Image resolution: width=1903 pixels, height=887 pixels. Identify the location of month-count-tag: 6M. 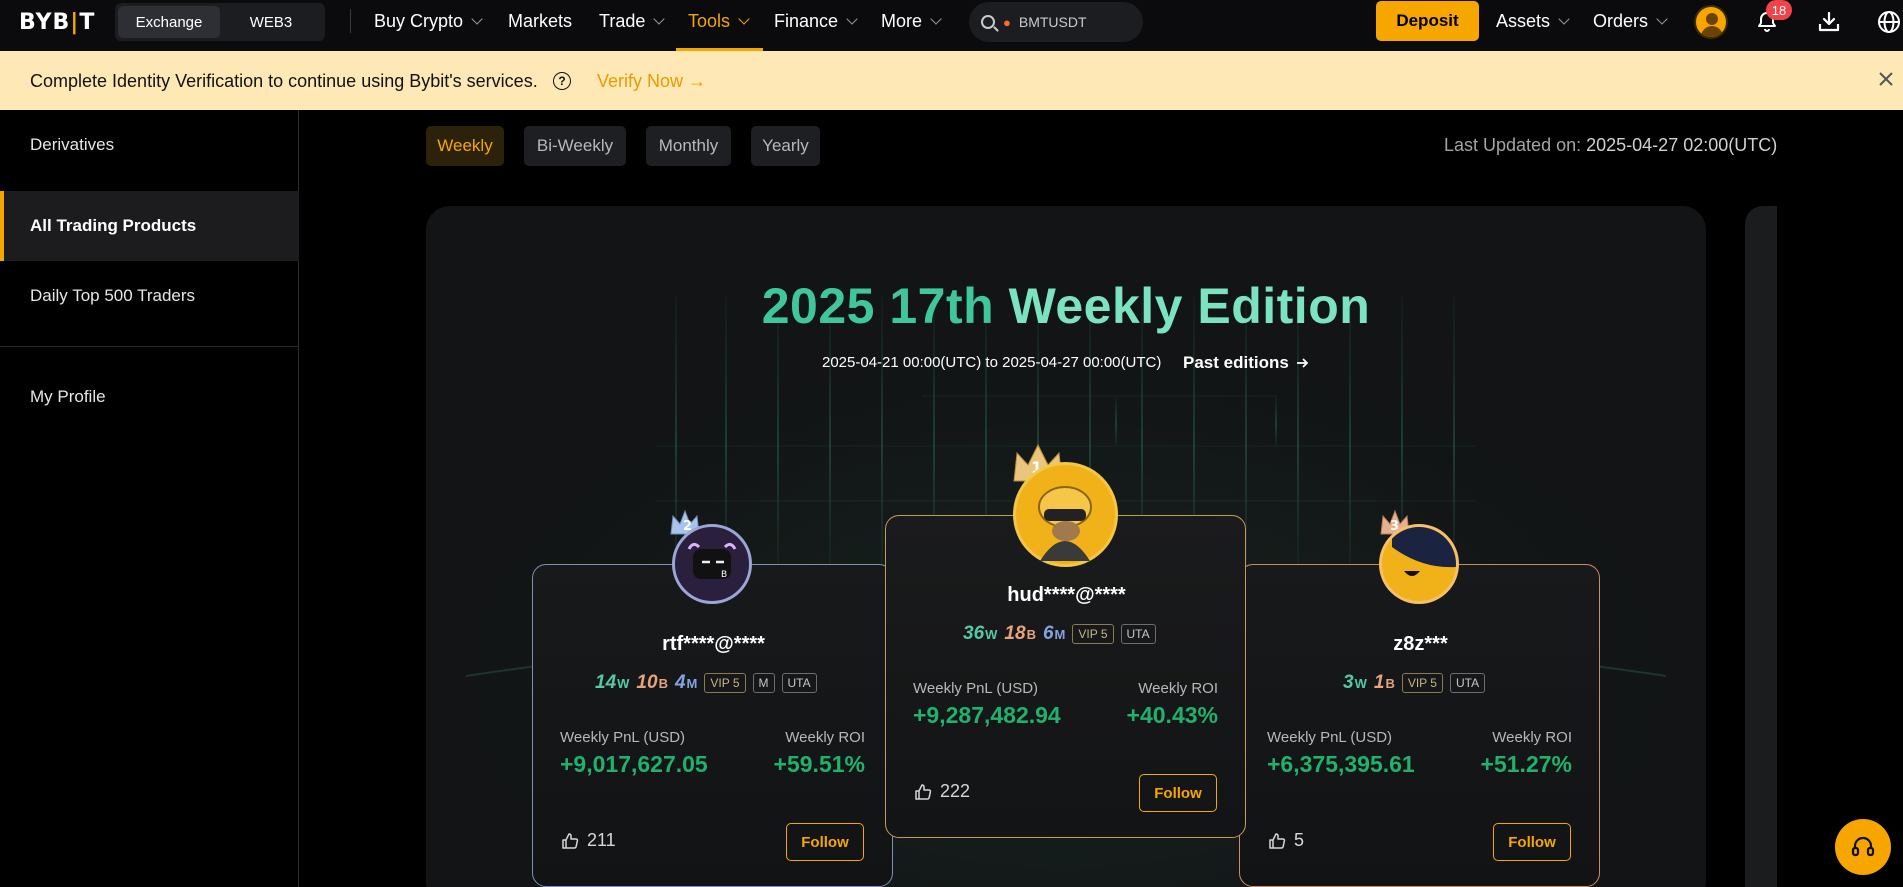
(1054, 633).